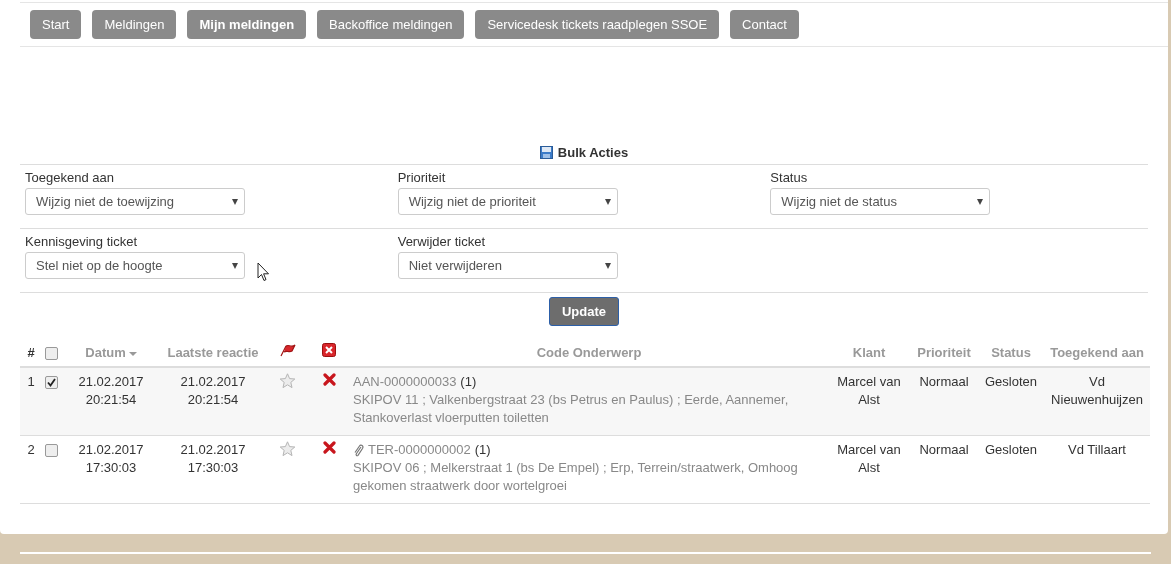 This screenshot has height=564, width=1171. I want to click on ticket-link: TER-0000000002, so click(419, 450).